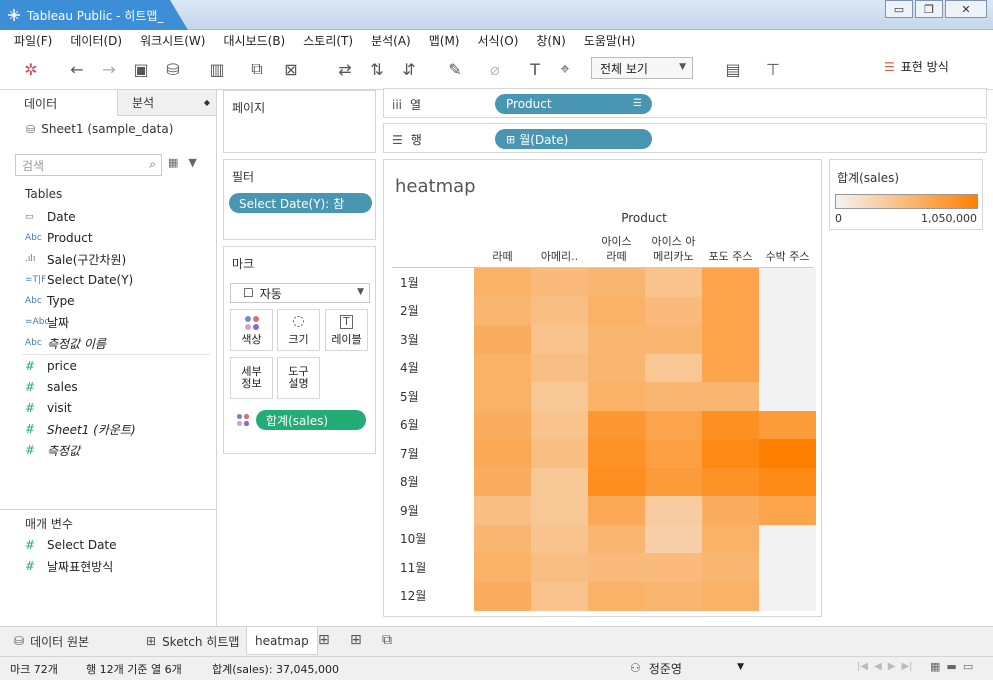 This screenshot has width=993, height=680. Describe the element at coordinates (573, 139) in the screenshot. I see `rows-pill-month-date: ⊞ 월(Date)` at that location.